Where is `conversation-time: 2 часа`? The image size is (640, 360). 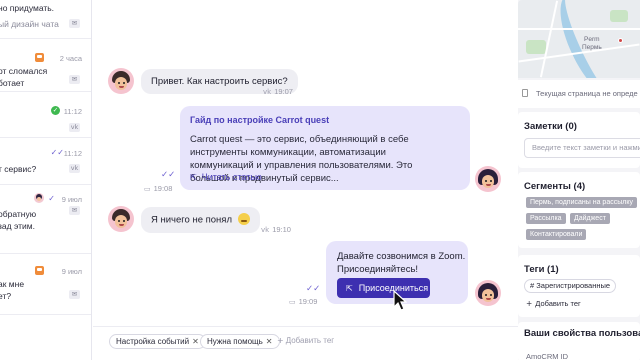 conversation-time: 2 часа is located at coordinates (70, 58).